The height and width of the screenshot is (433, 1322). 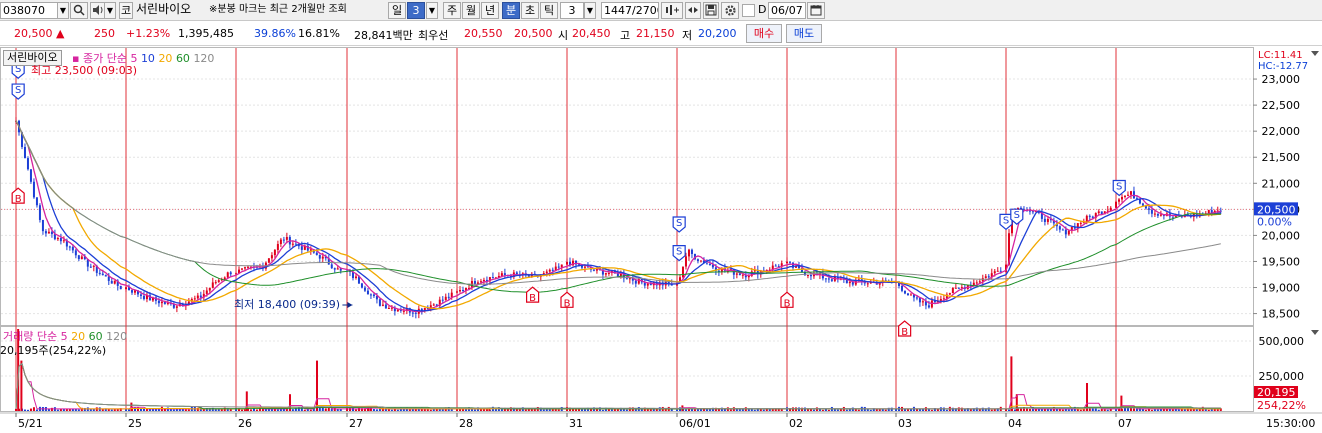 What do you see at coordinates (1281, 183) in the screenshot?
I see `price-tick-label: 21,000` at bounding box center [1281, 183].